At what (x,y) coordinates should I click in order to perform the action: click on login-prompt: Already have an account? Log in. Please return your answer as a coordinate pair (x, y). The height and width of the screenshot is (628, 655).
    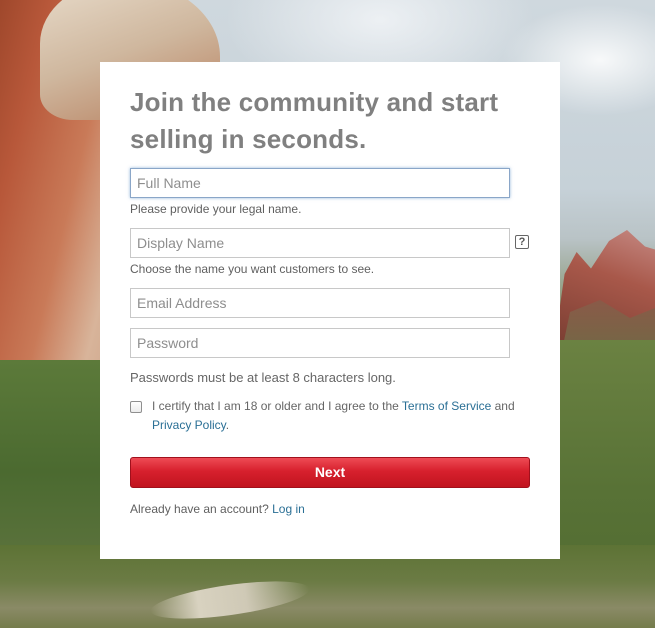
    Looking at the image, I should click on (217, 509).